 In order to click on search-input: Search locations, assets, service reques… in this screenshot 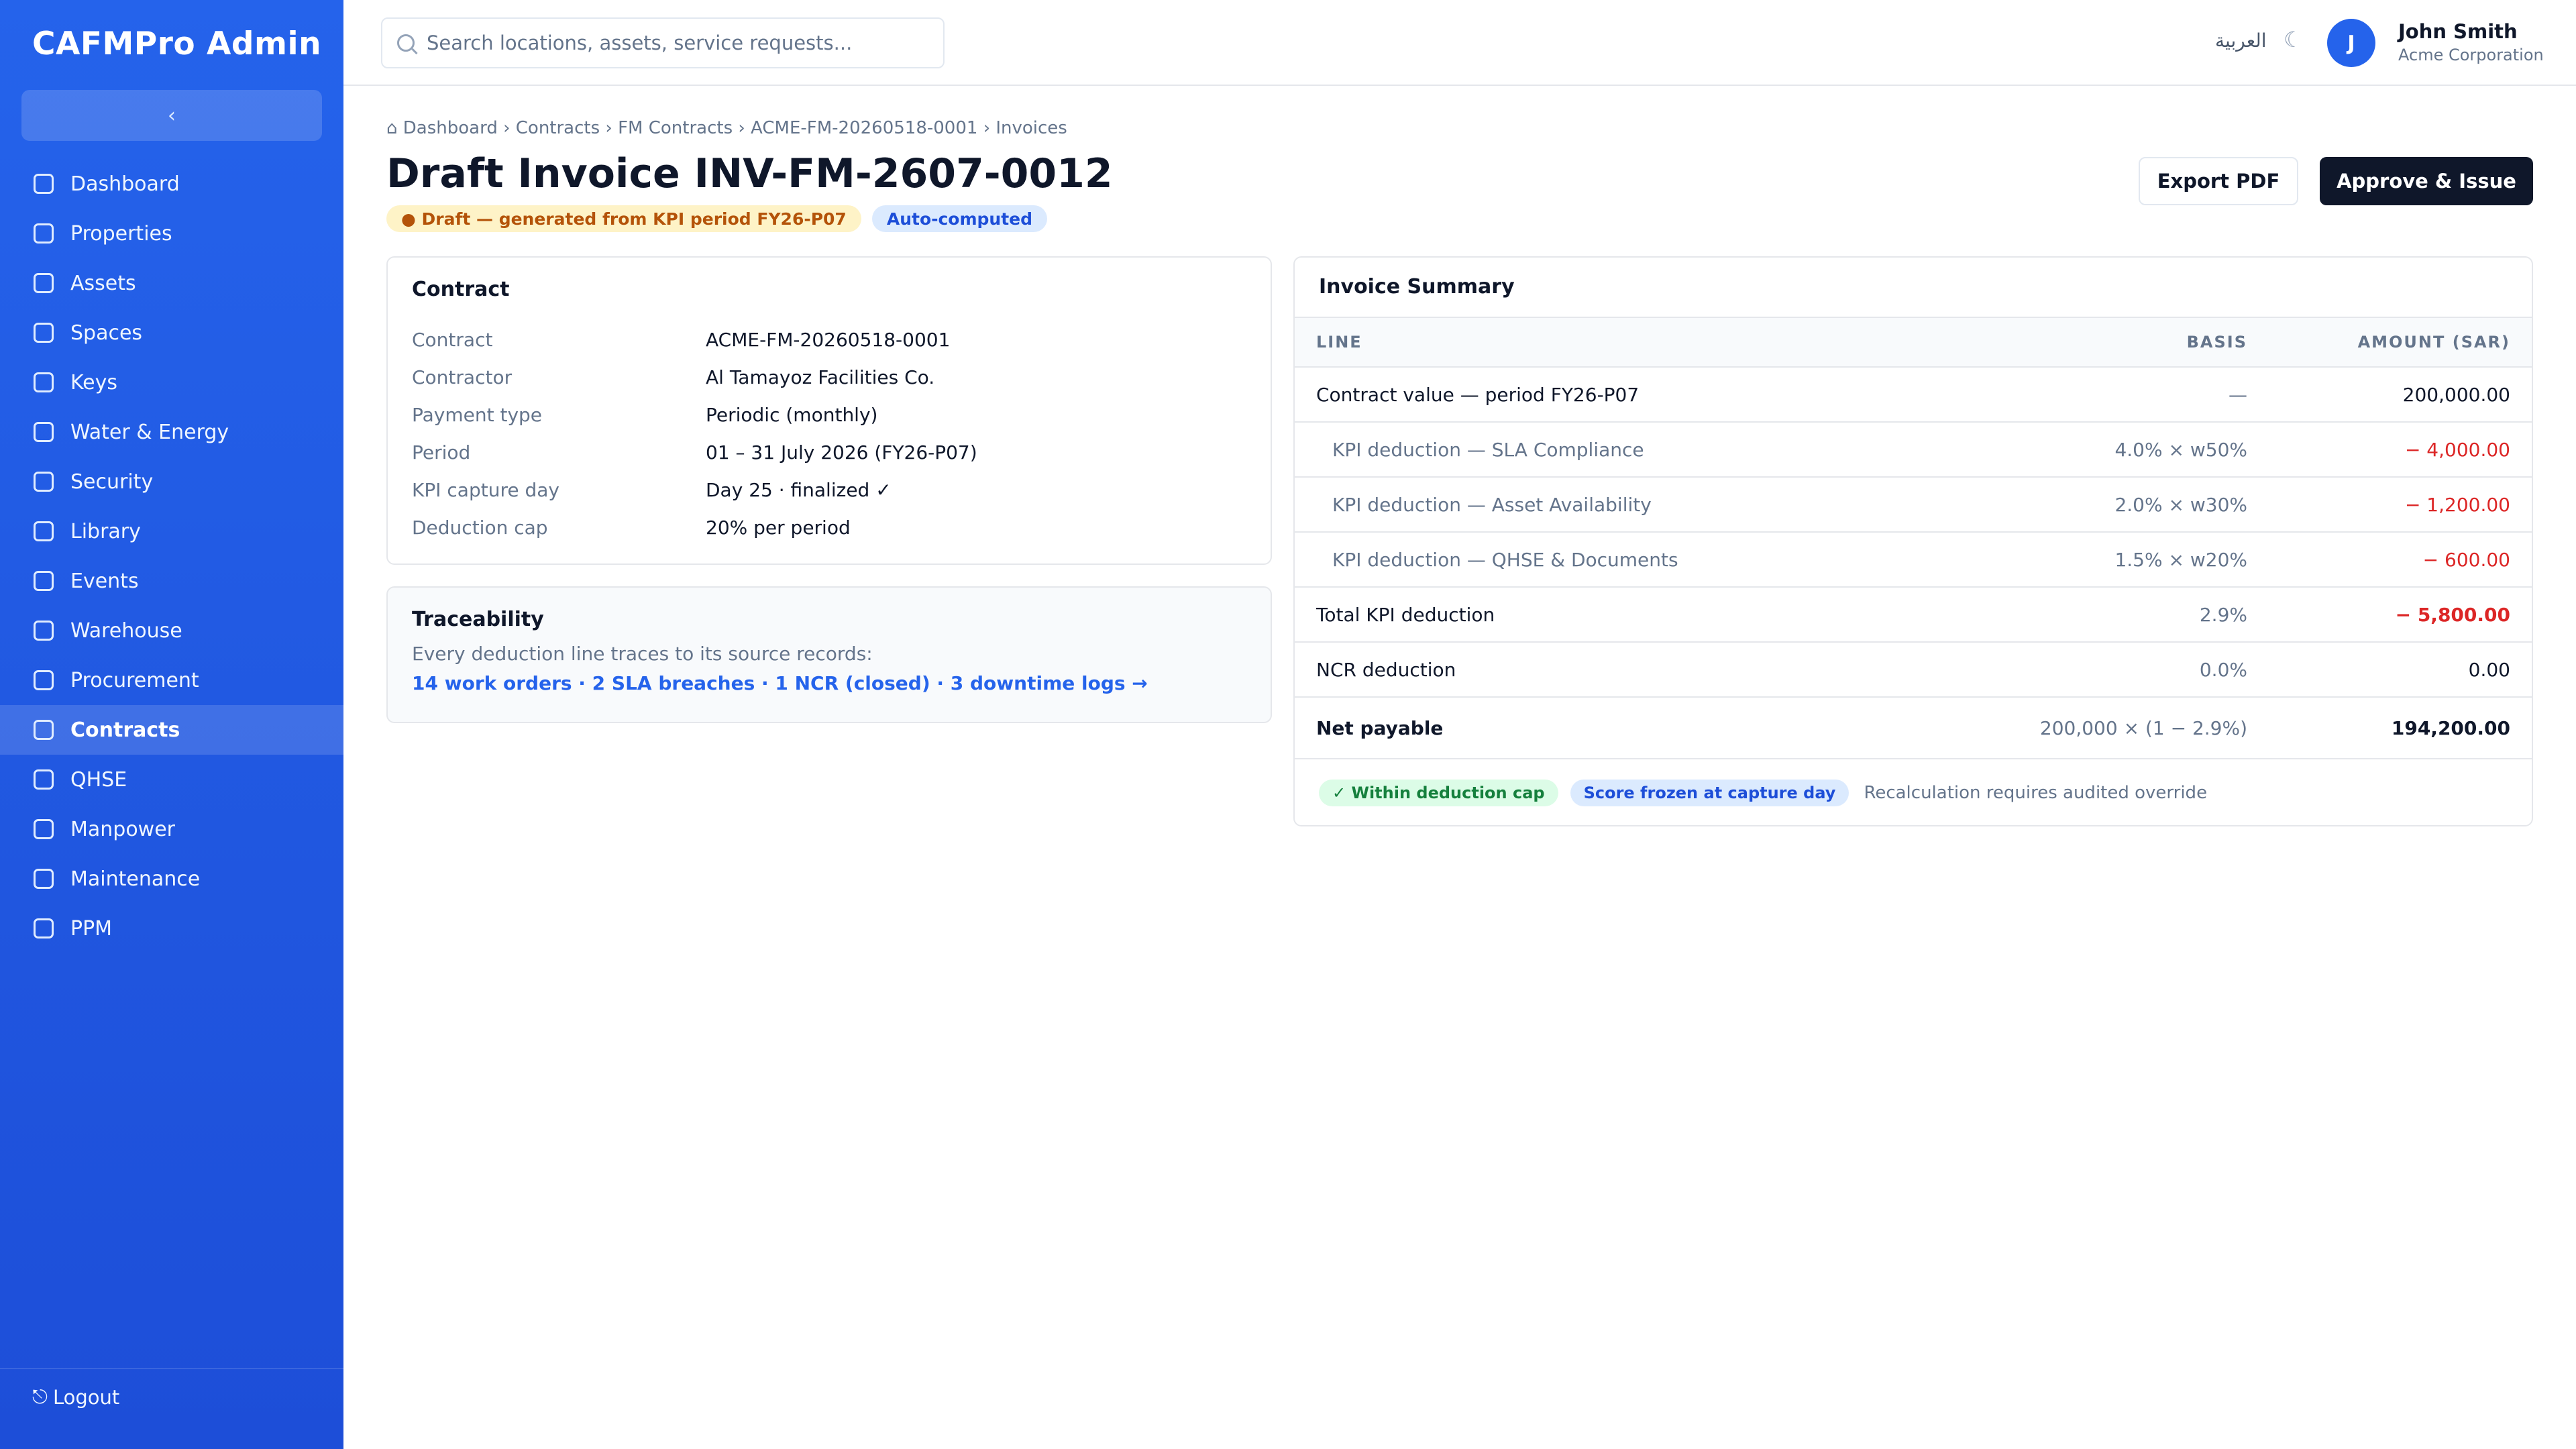, I will do `click(663, 42)`.